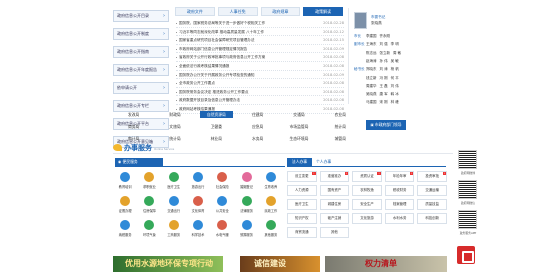 The image size is (556, 272). What do you see at coordinates (399, 176) in the screenshot?
I see `theme-item: 年检年审 •` at bounding box center [399, 176].